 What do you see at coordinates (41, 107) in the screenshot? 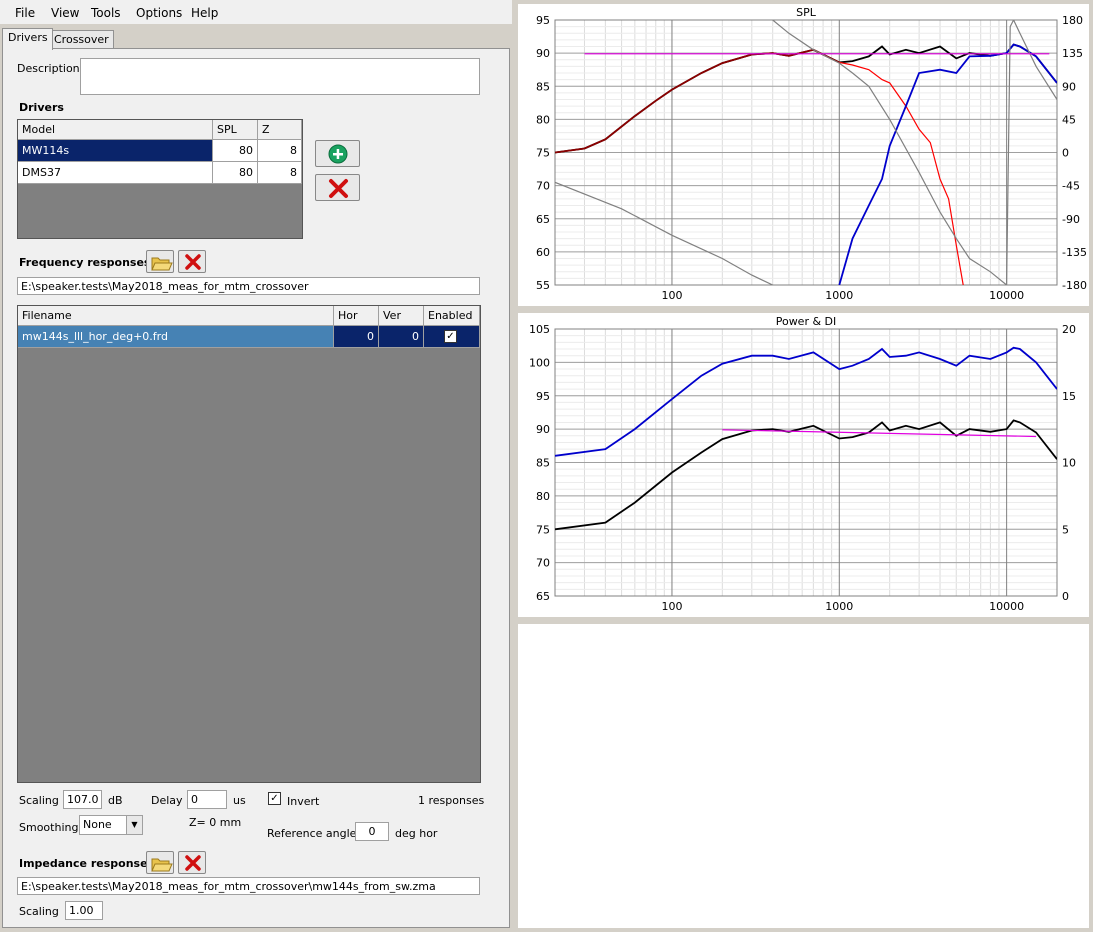
I see `drivers-heading: Drivers` at bounding box center [41, 107].